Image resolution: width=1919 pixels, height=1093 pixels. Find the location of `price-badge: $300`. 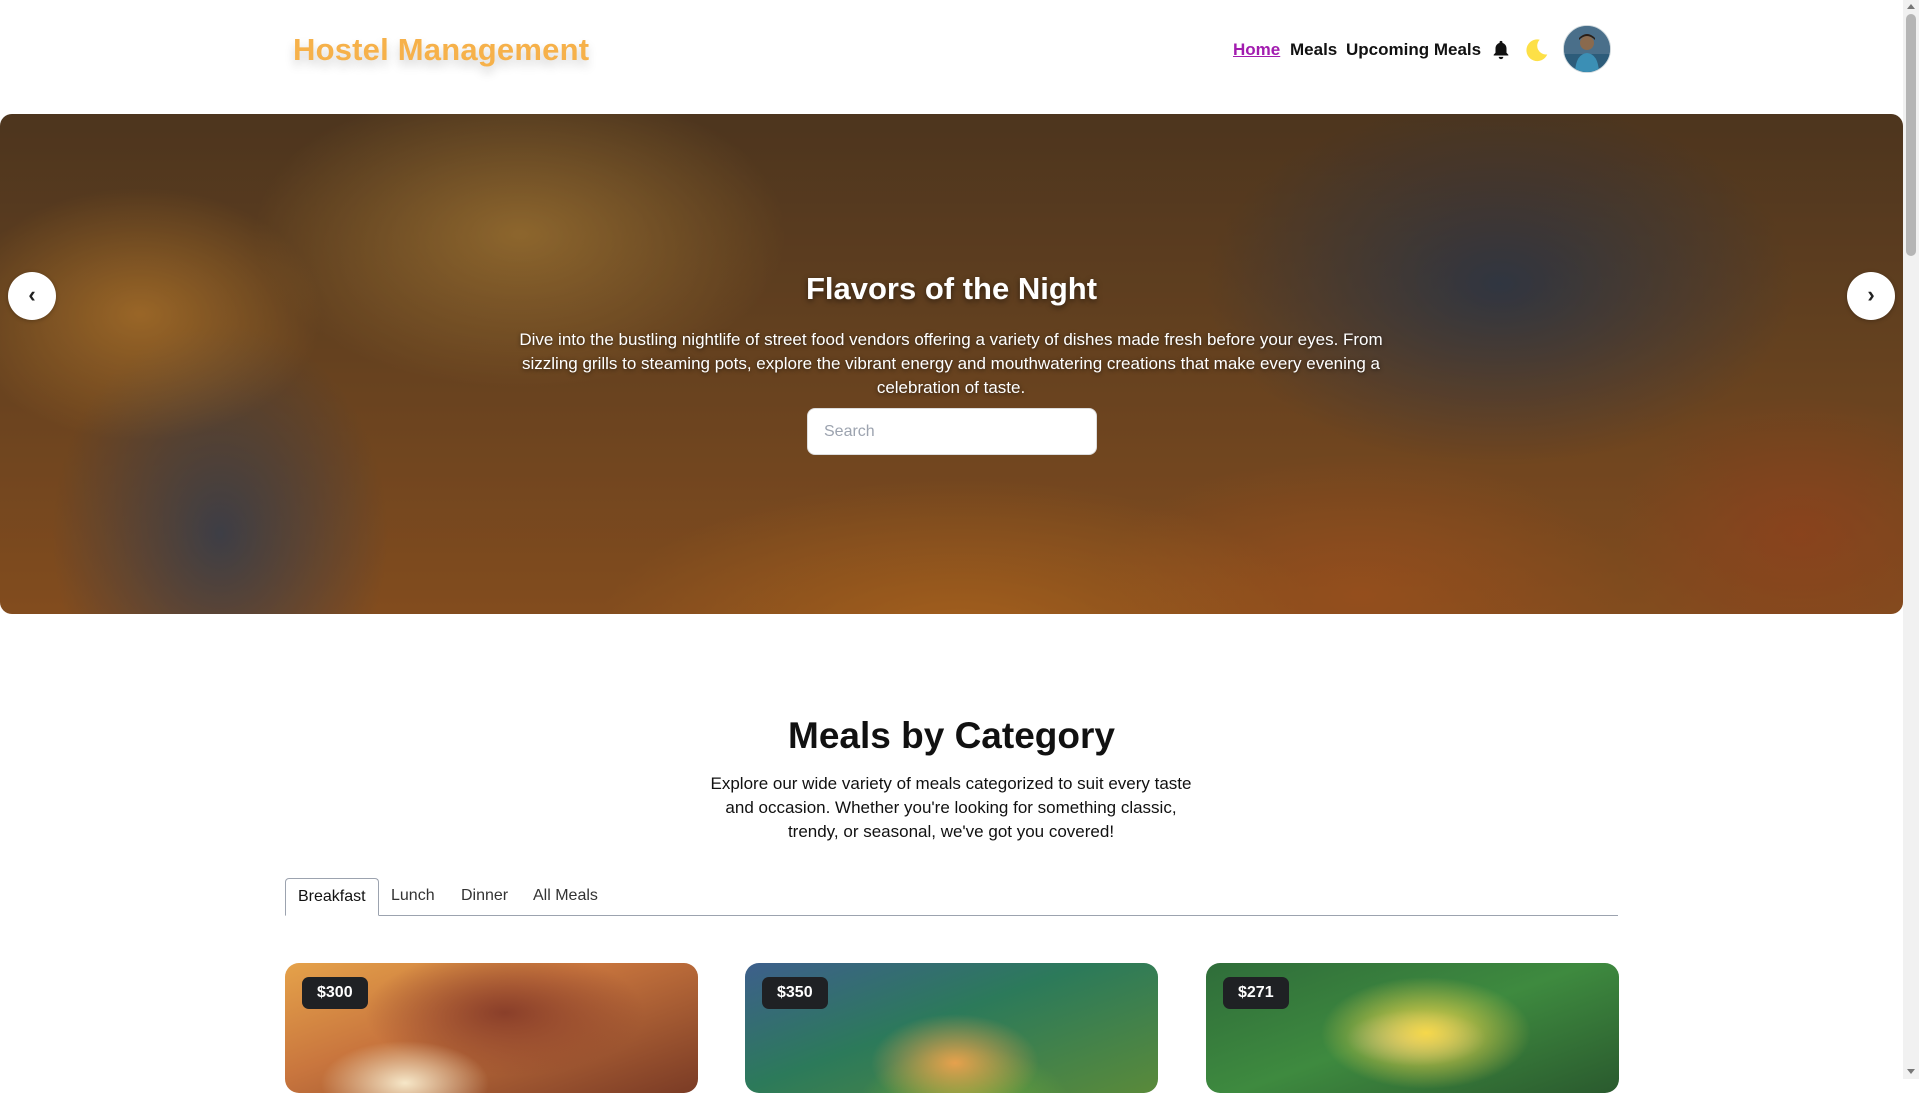

price-badge: $300 is located at coordinates (335, 993).